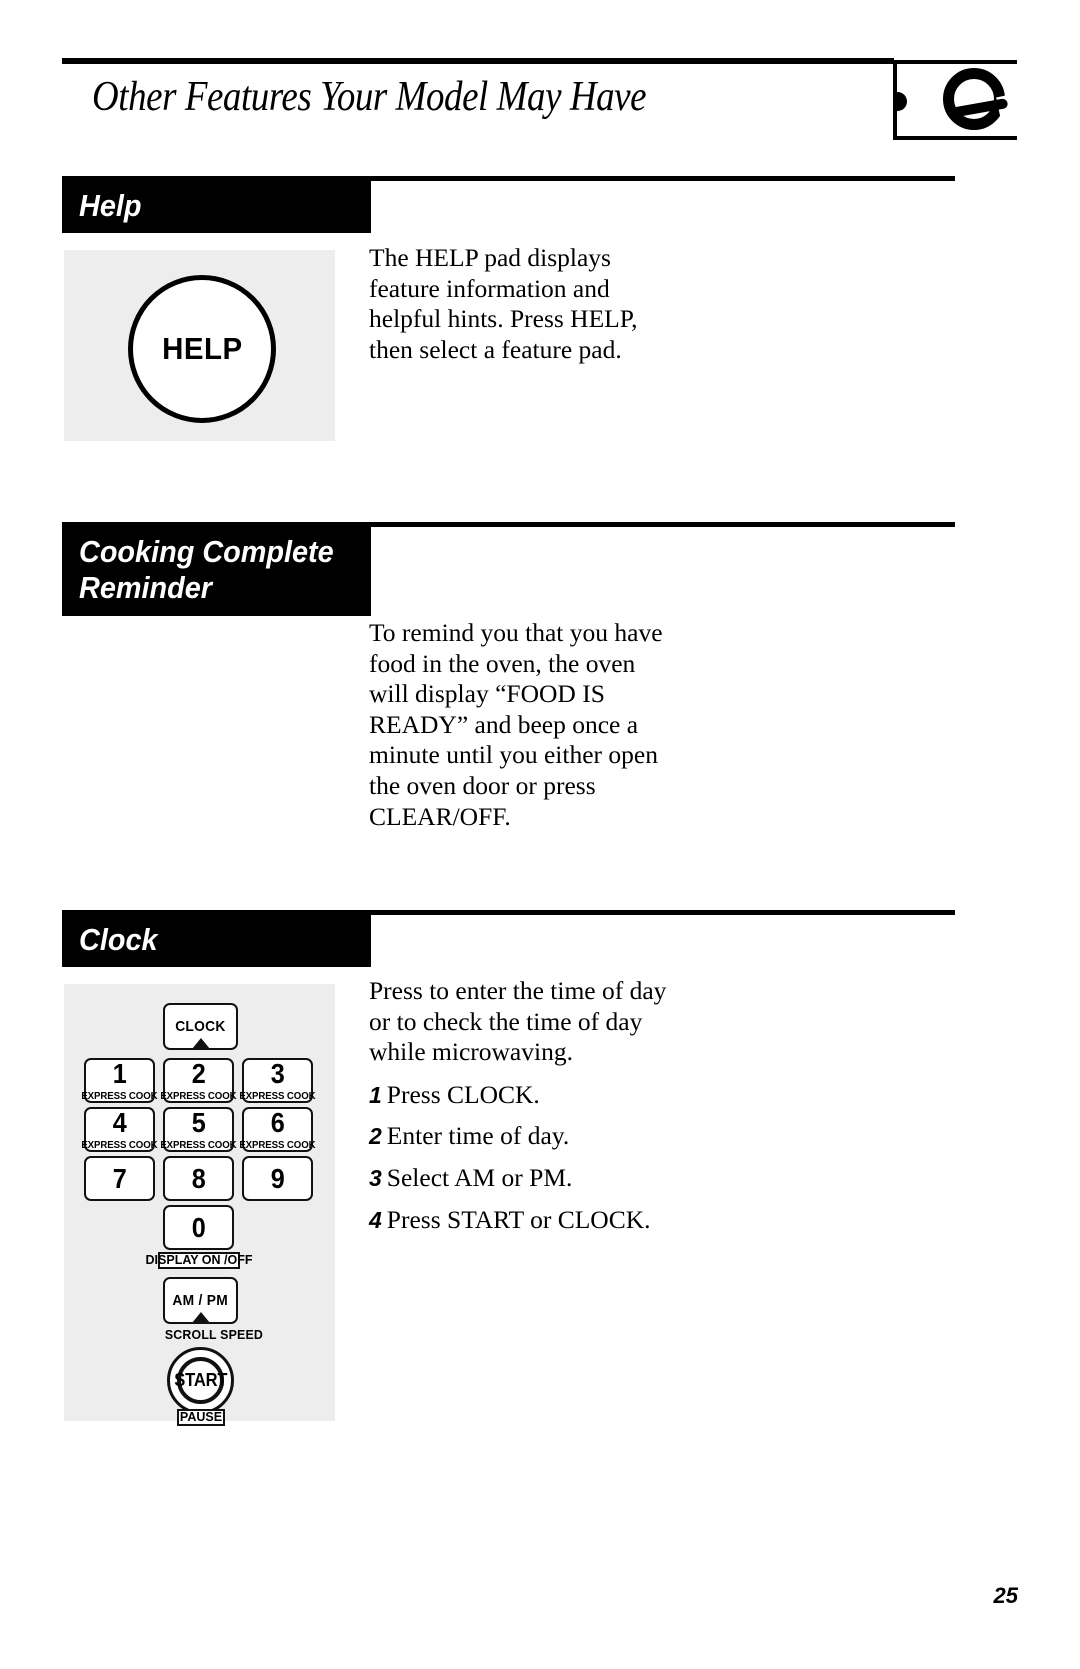 The width and height of the screenshot is (1080, 1669). I want to click on header-rule, so click(478, 61).